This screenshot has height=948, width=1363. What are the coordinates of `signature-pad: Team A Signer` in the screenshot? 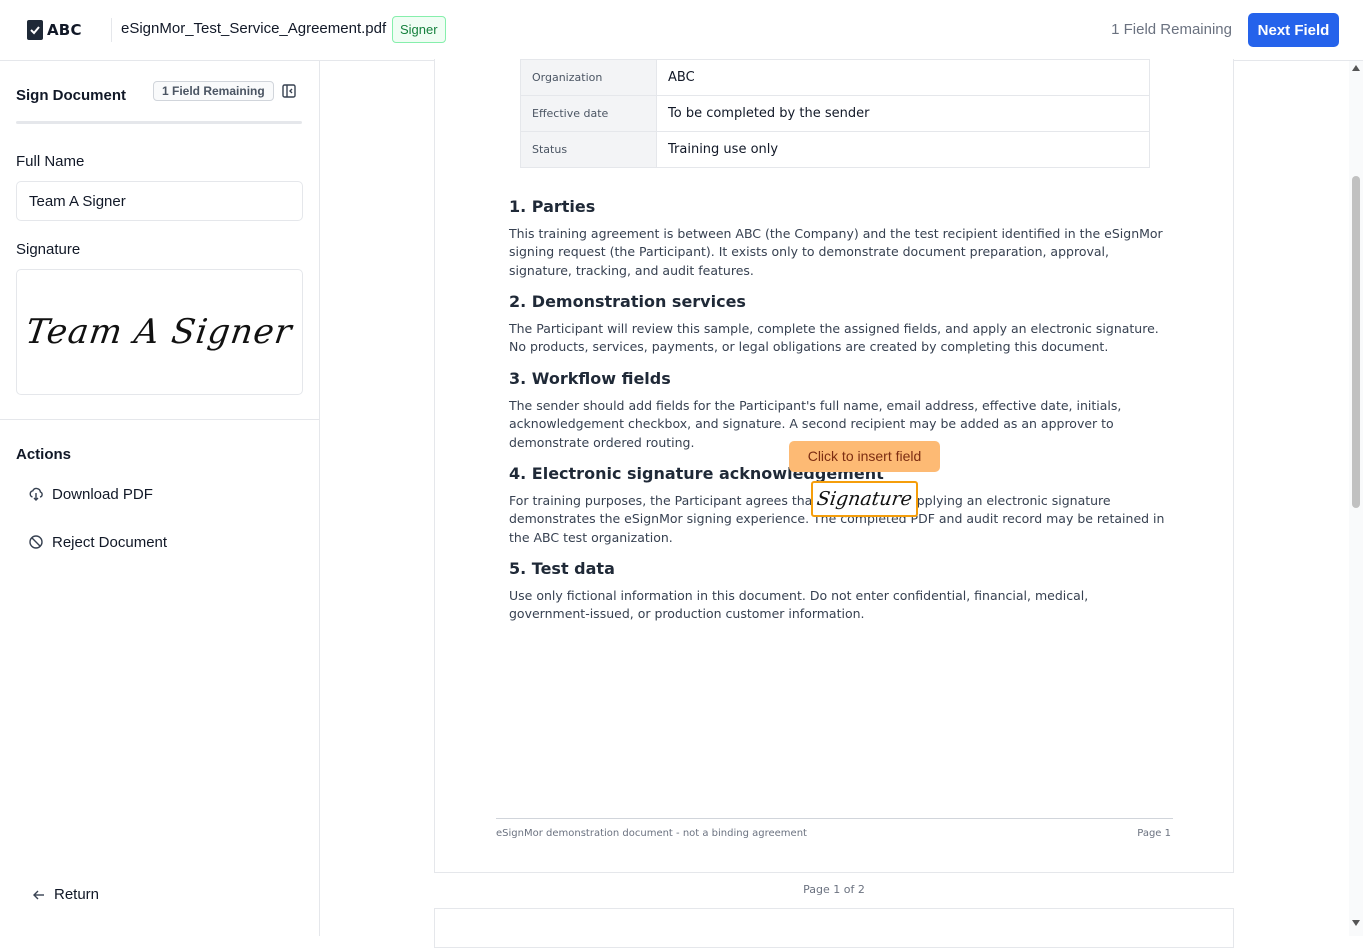 It's located at (159, 332).